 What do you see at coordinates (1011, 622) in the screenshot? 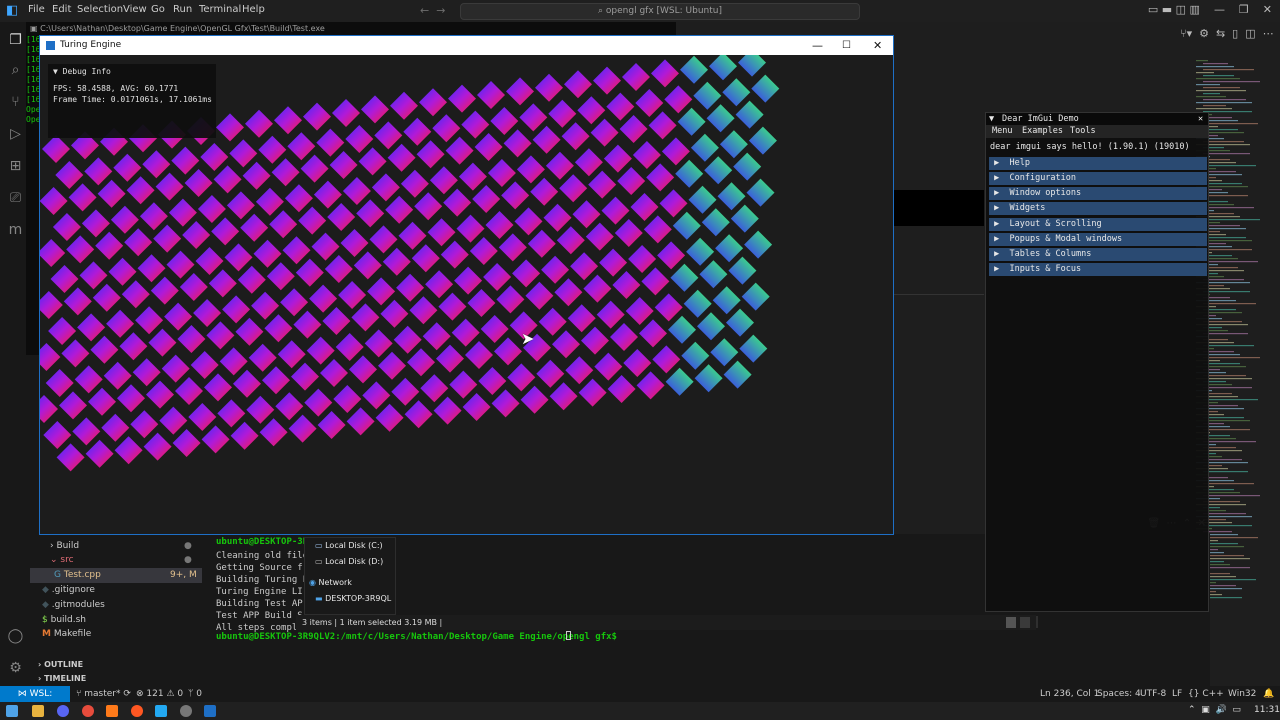
I see `details-view-icon` at bounding box center [1011, 622].